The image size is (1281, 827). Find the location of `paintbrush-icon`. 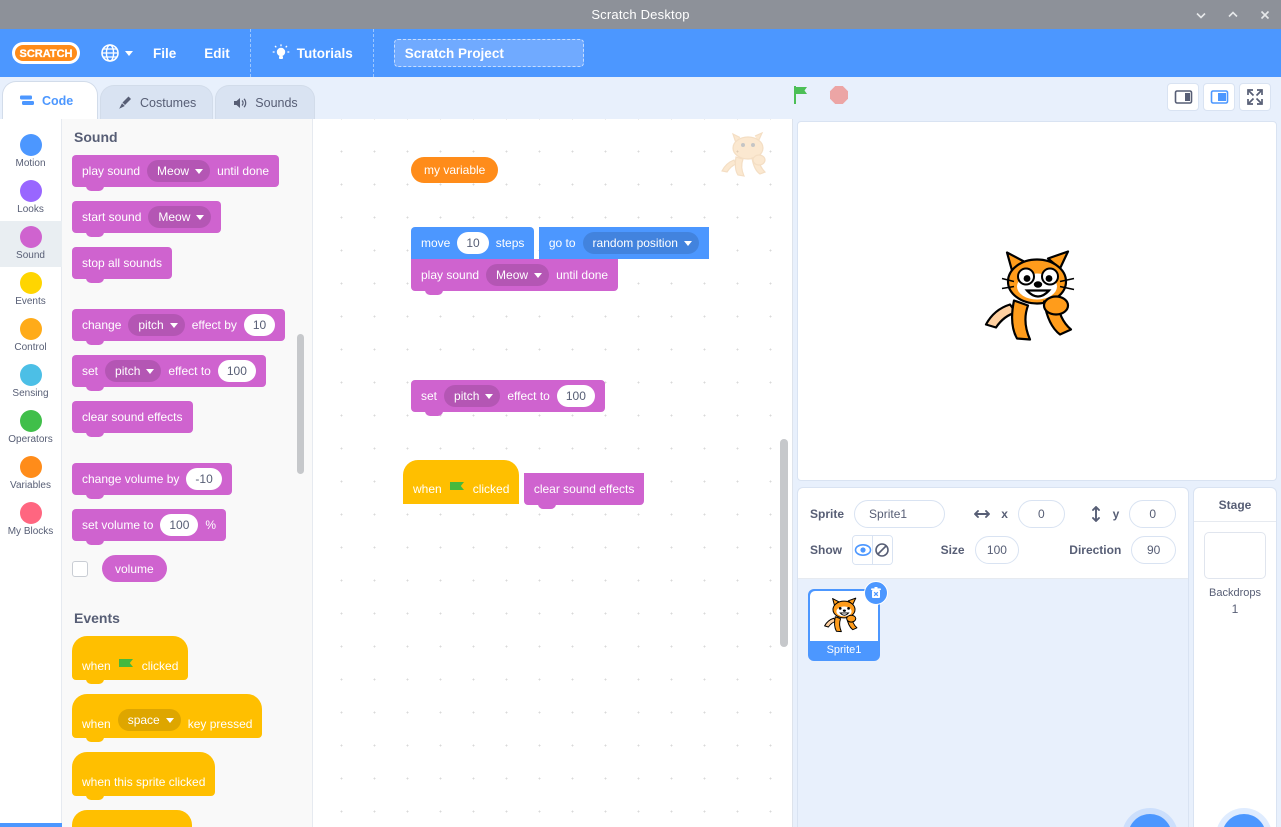

paintbrush-icon is located at coordinates (125, 103).